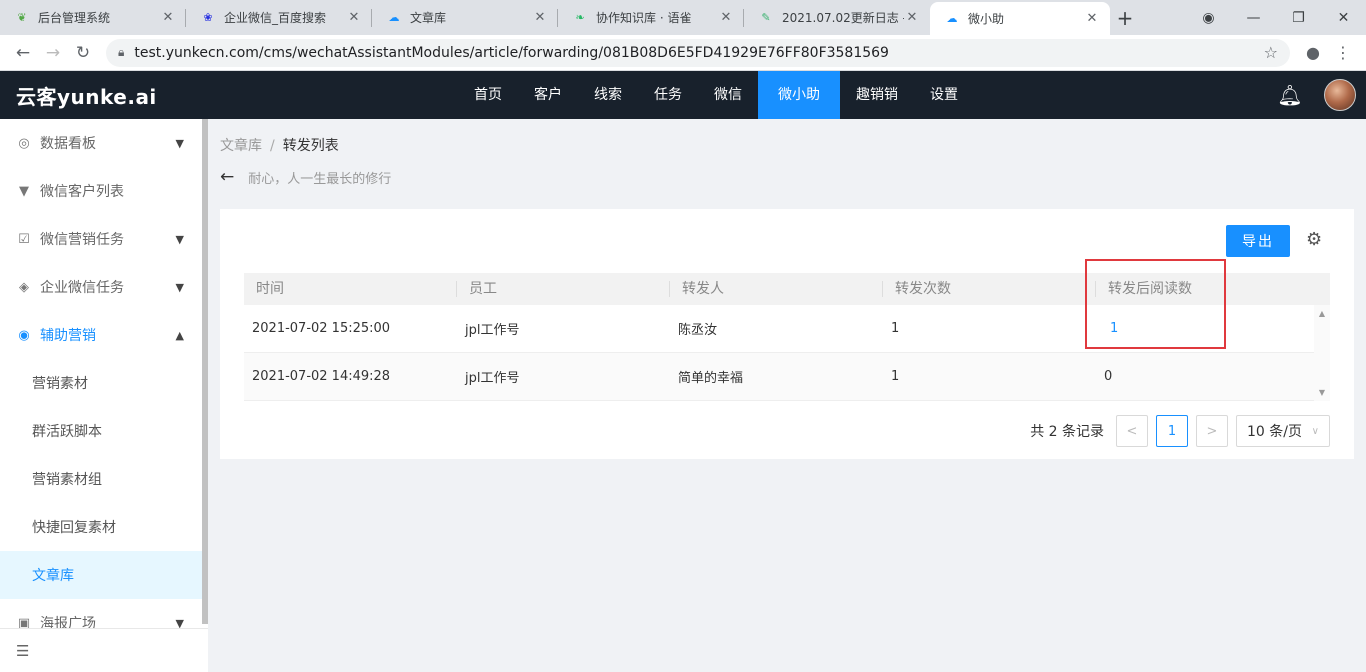 This screenshot has height=672, width=1366. Describe the element at coordinates (53, 53) in the screenshot. I see `forward-arrow-icon: →` at that location.